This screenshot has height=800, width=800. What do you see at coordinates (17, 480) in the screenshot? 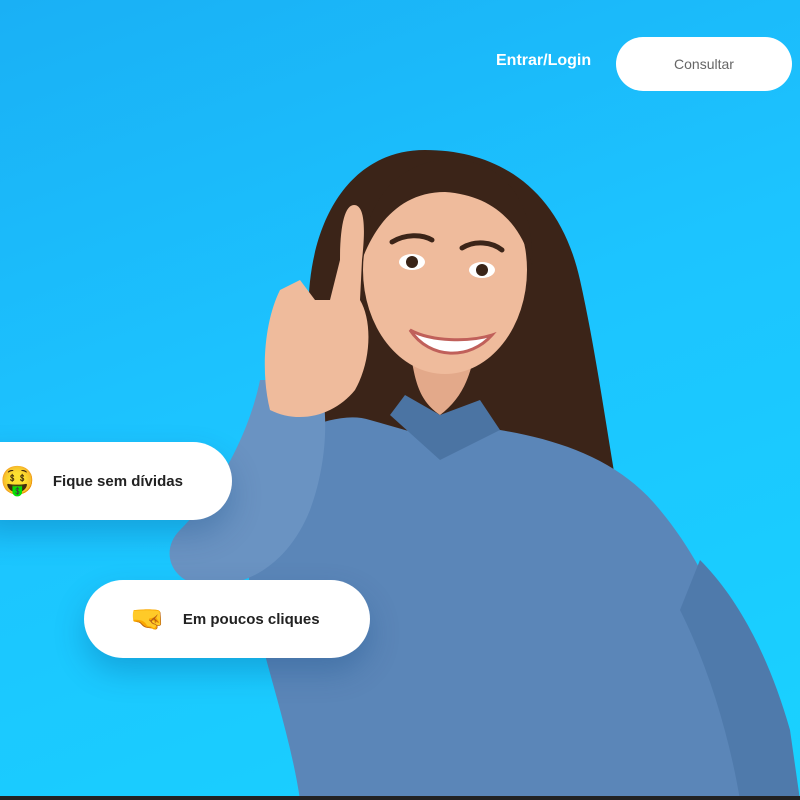
I see `money-mouth-face-icon: 🤑` at bounding box center [17, 480].